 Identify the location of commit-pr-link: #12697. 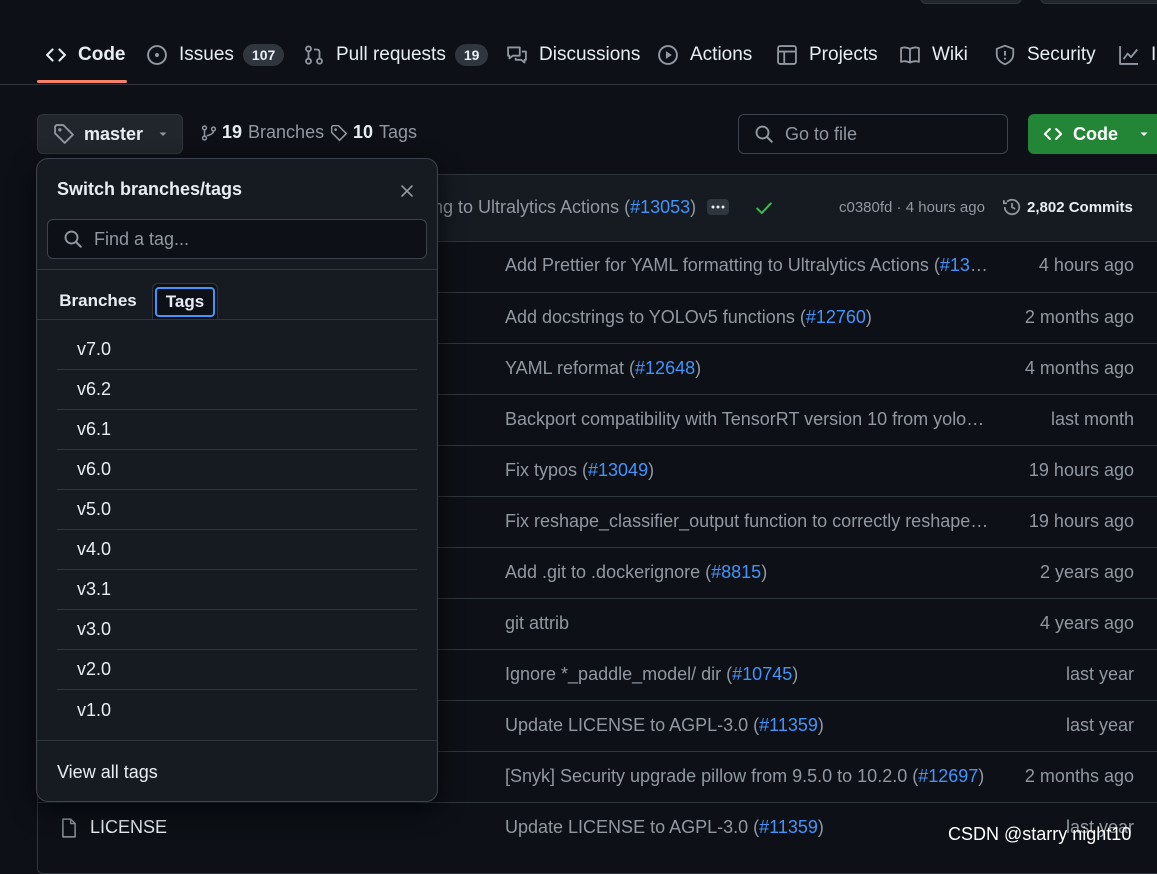
(948, 776).